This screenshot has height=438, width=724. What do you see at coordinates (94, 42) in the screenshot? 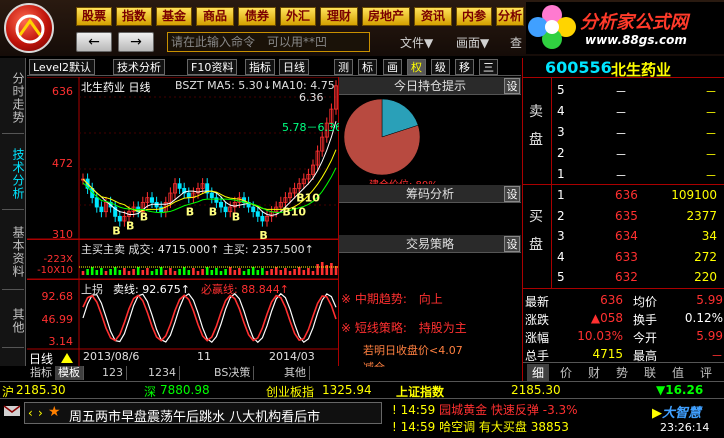
I see `back-button: ←` at bounding box center [94, 42].